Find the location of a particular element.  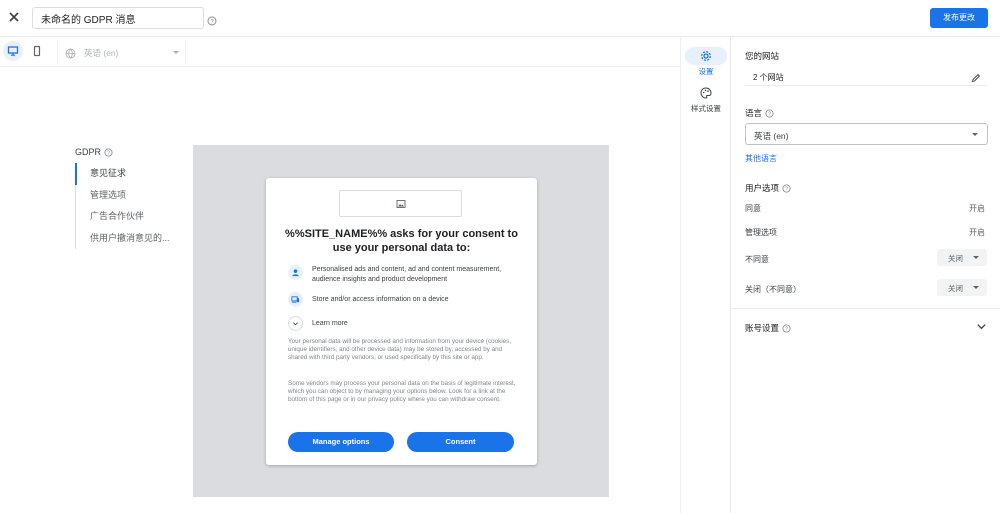

rail-style-label: 样式设置 is located at coordinates (706, 108).